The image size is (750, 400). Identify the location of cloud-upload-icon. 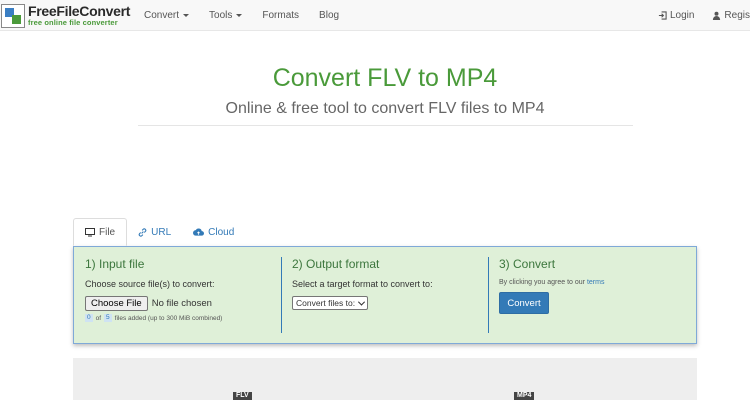
(199, 232).